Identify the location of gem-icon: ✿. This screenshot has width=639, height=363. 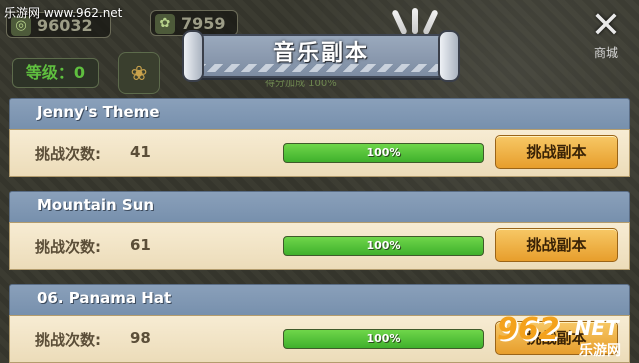
(165, 24).